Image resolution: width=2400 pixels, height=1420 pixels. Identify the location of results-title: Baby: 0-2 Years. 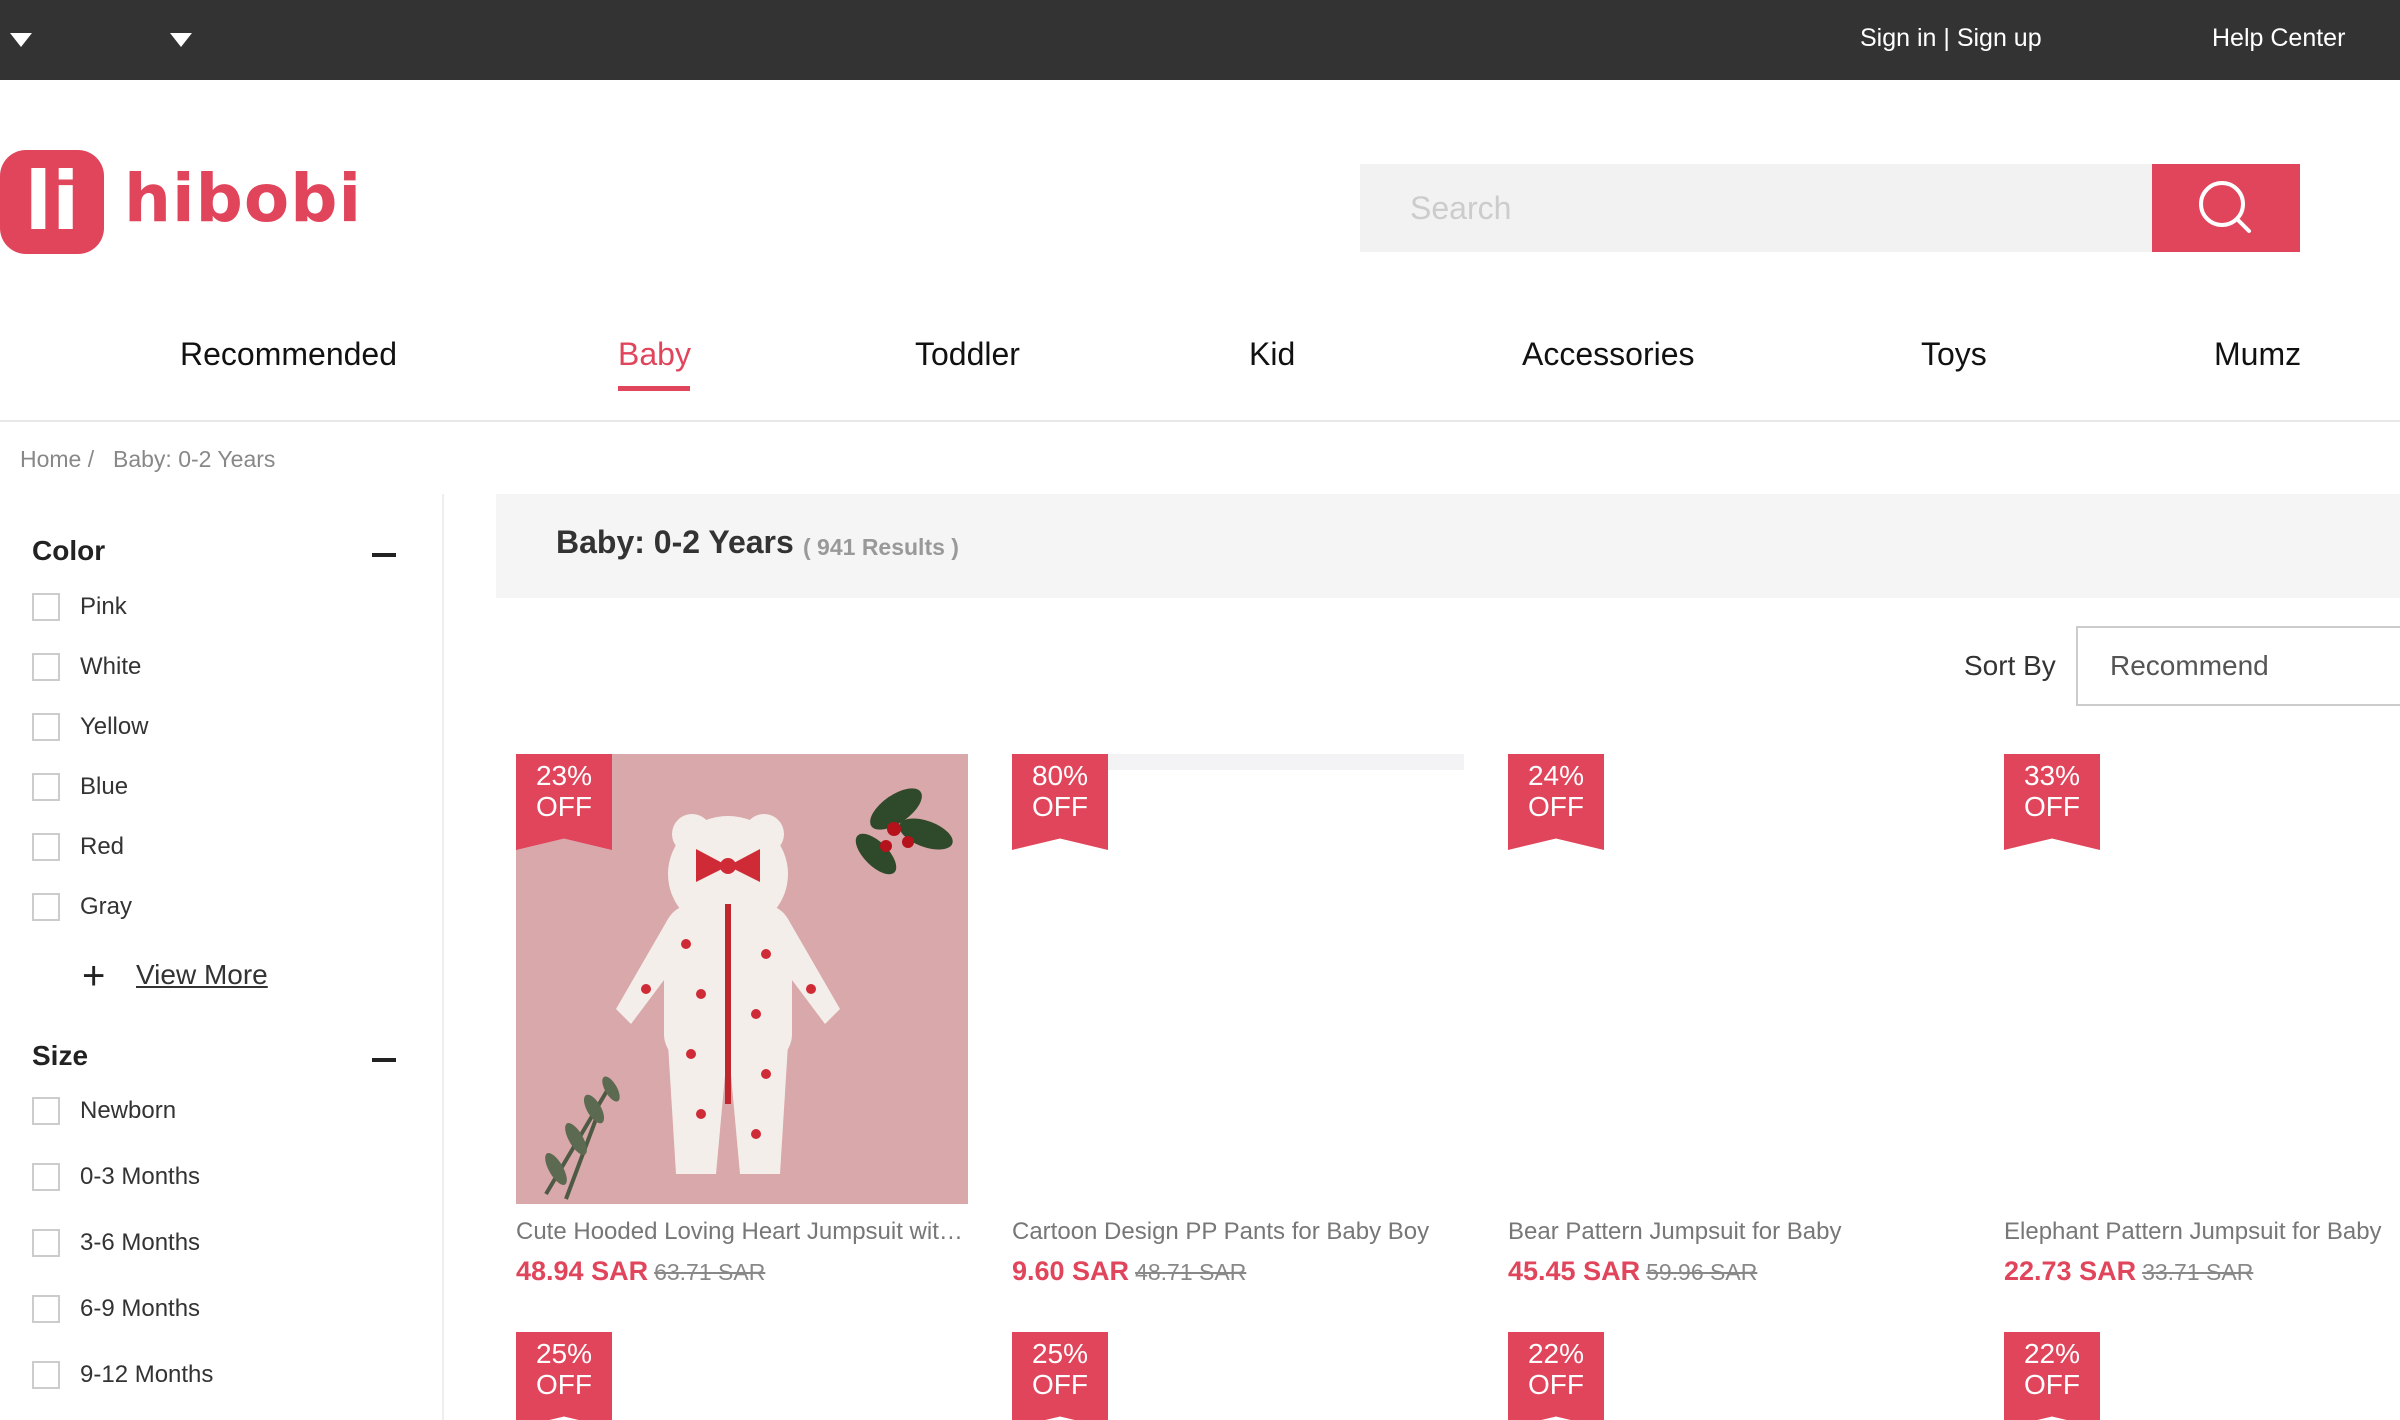
(675, 542).